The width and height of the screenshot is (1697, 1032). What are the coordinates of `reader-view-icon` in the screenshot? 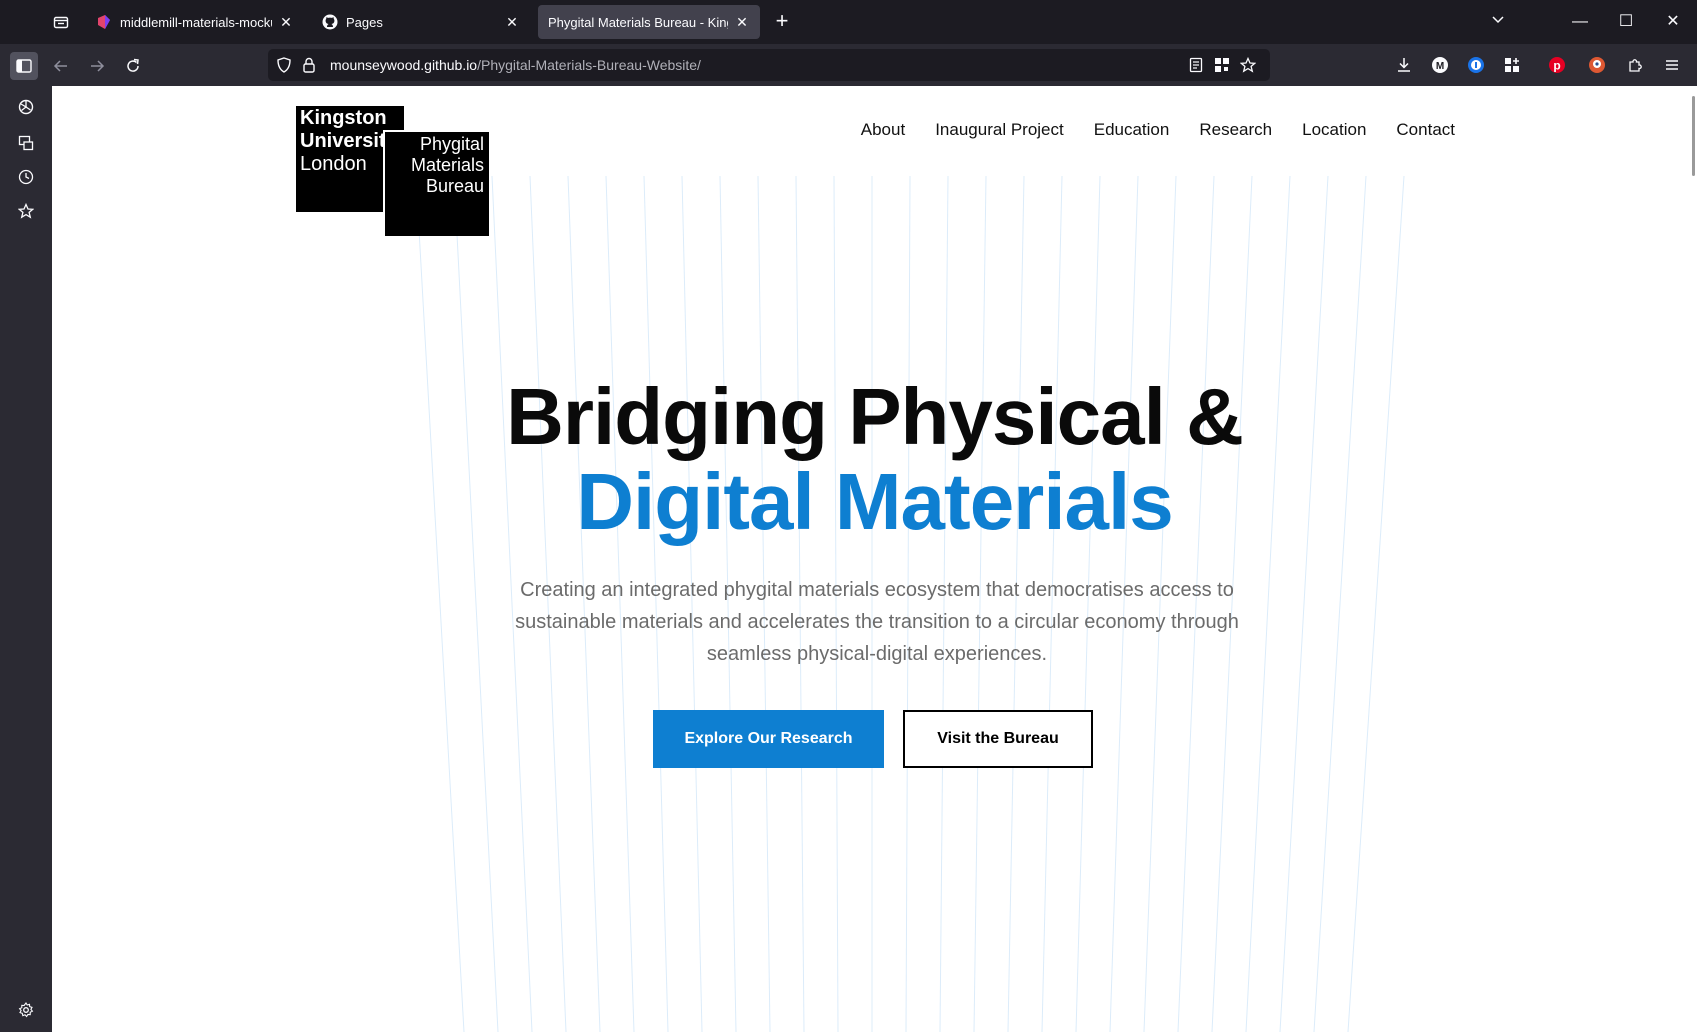 It's located at (1196, 65).